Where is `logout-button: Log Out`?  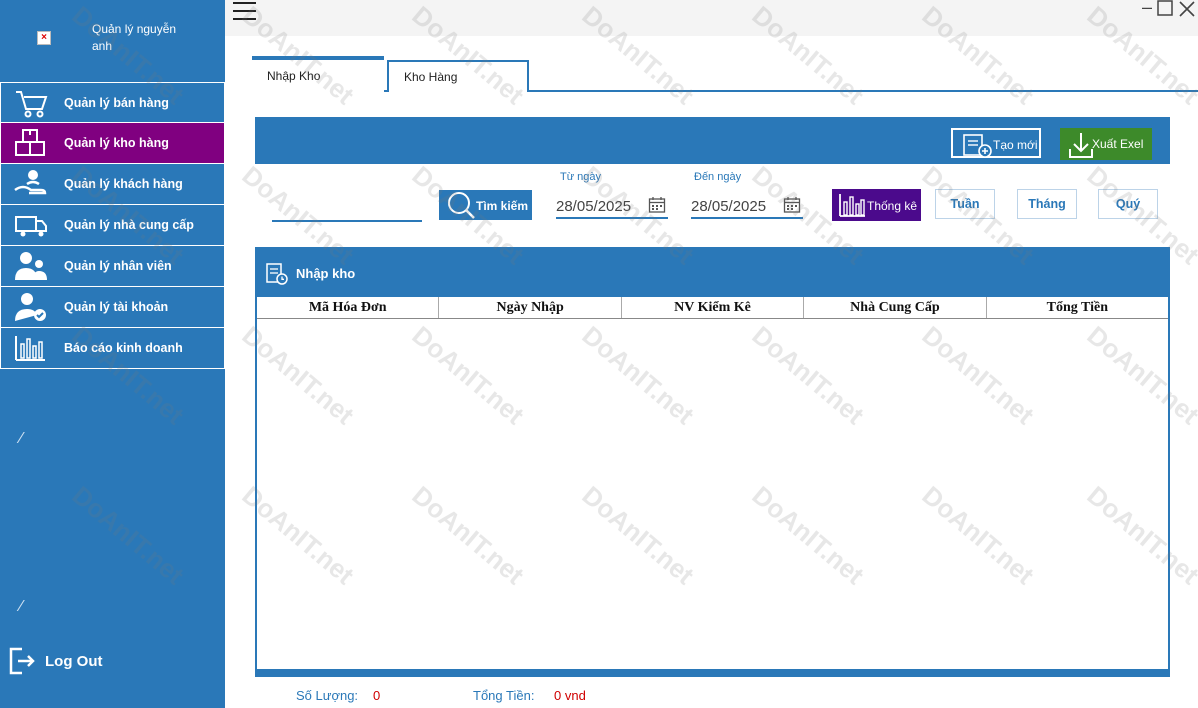 logout-button: Log Out is located at coordinates (68, 661).